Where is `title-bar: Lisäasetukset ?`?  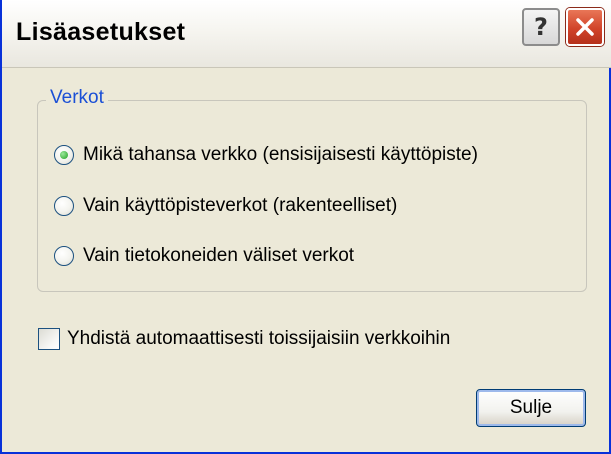 title-bar: Lisäasetukset ? is located at coordinates (306, 34).